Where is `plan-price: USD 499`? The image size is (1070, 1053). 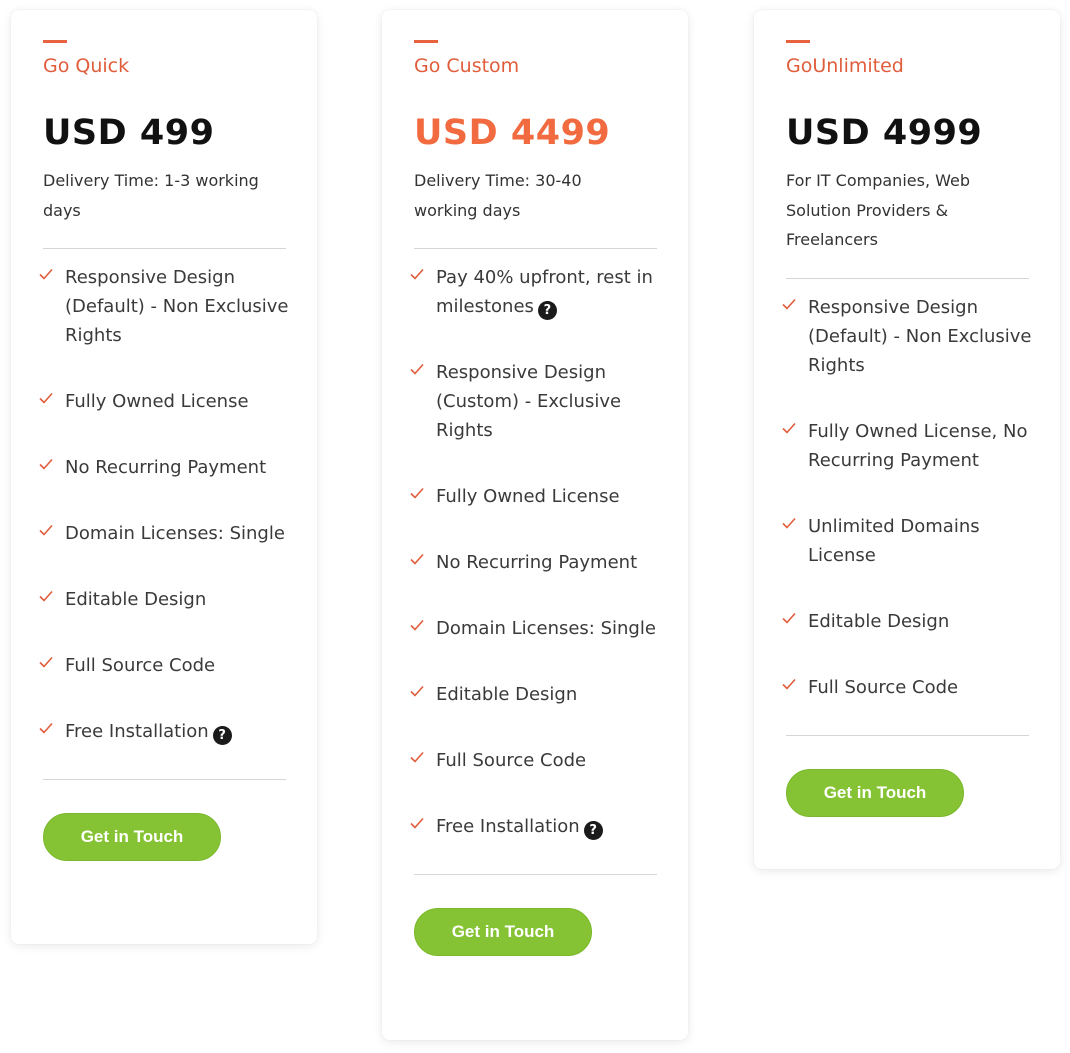 plan-price: USD 499 is located at coordinates (129, 133).